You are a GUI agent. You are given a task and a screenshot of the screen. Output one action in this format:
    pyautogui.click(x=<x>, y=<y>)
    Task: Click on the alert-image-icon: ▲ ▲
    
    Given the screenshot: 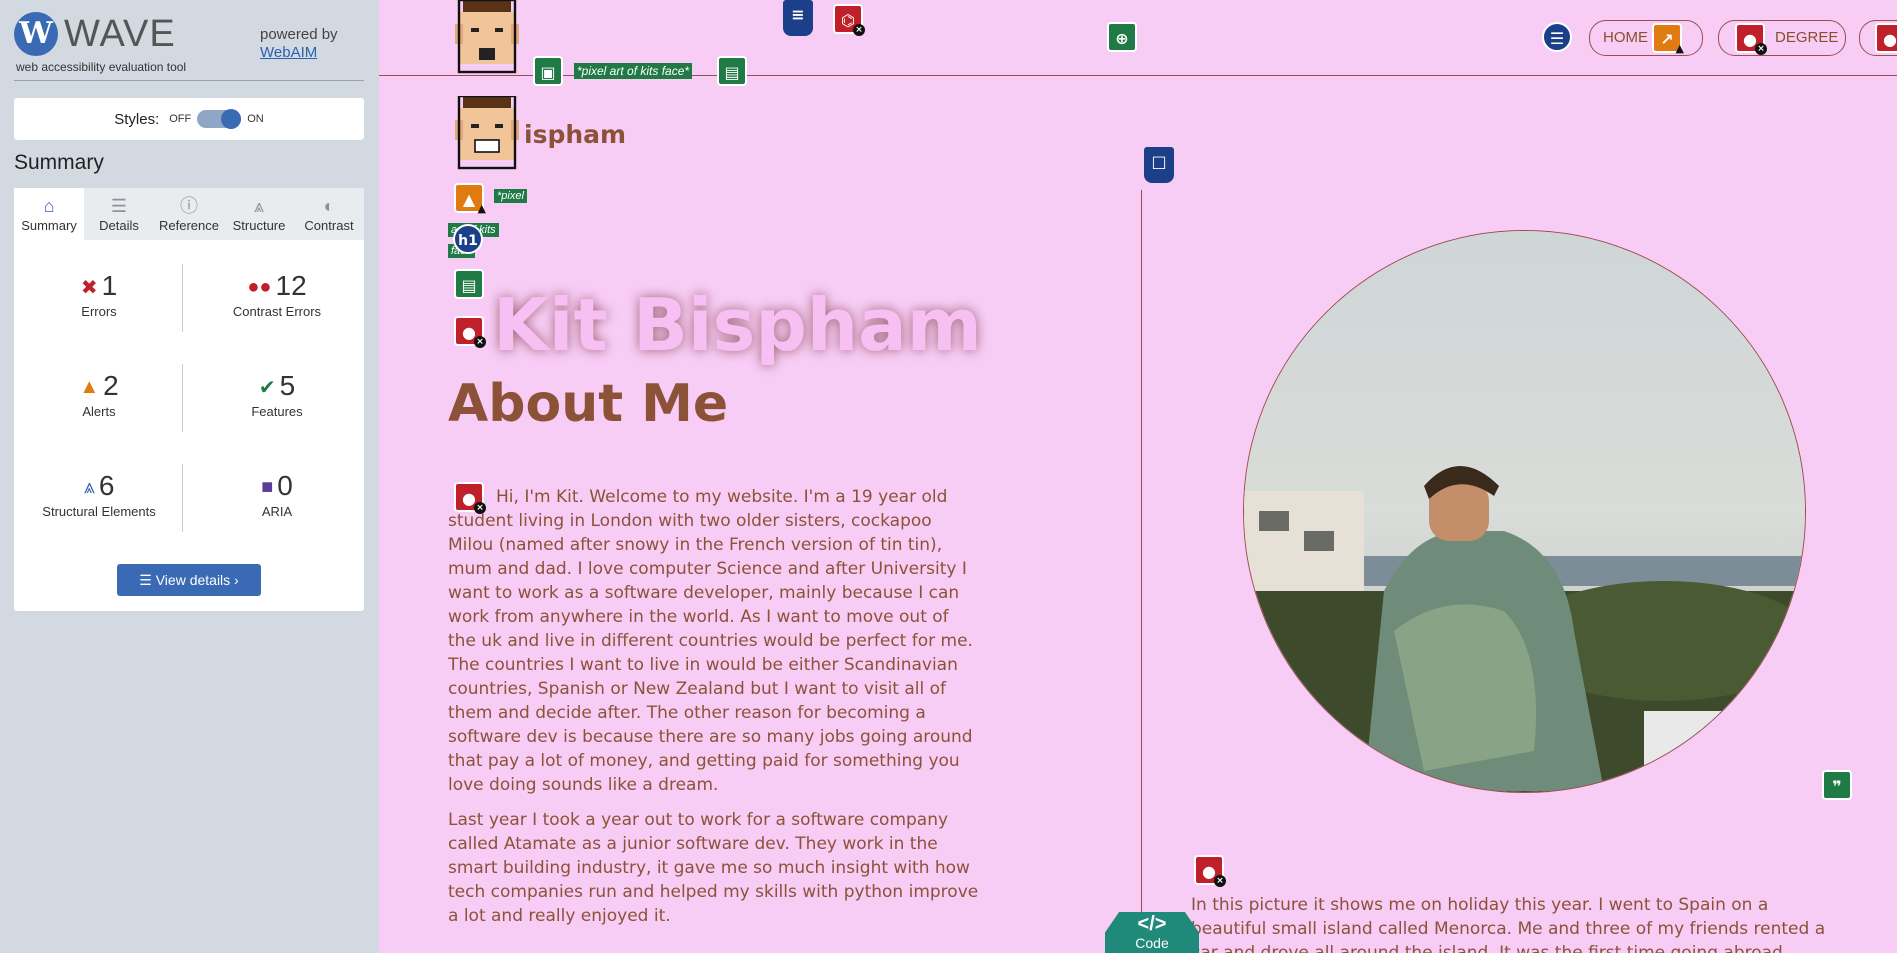 What is the action you would take?
    pyautogui.click(x=470, y=199)
    